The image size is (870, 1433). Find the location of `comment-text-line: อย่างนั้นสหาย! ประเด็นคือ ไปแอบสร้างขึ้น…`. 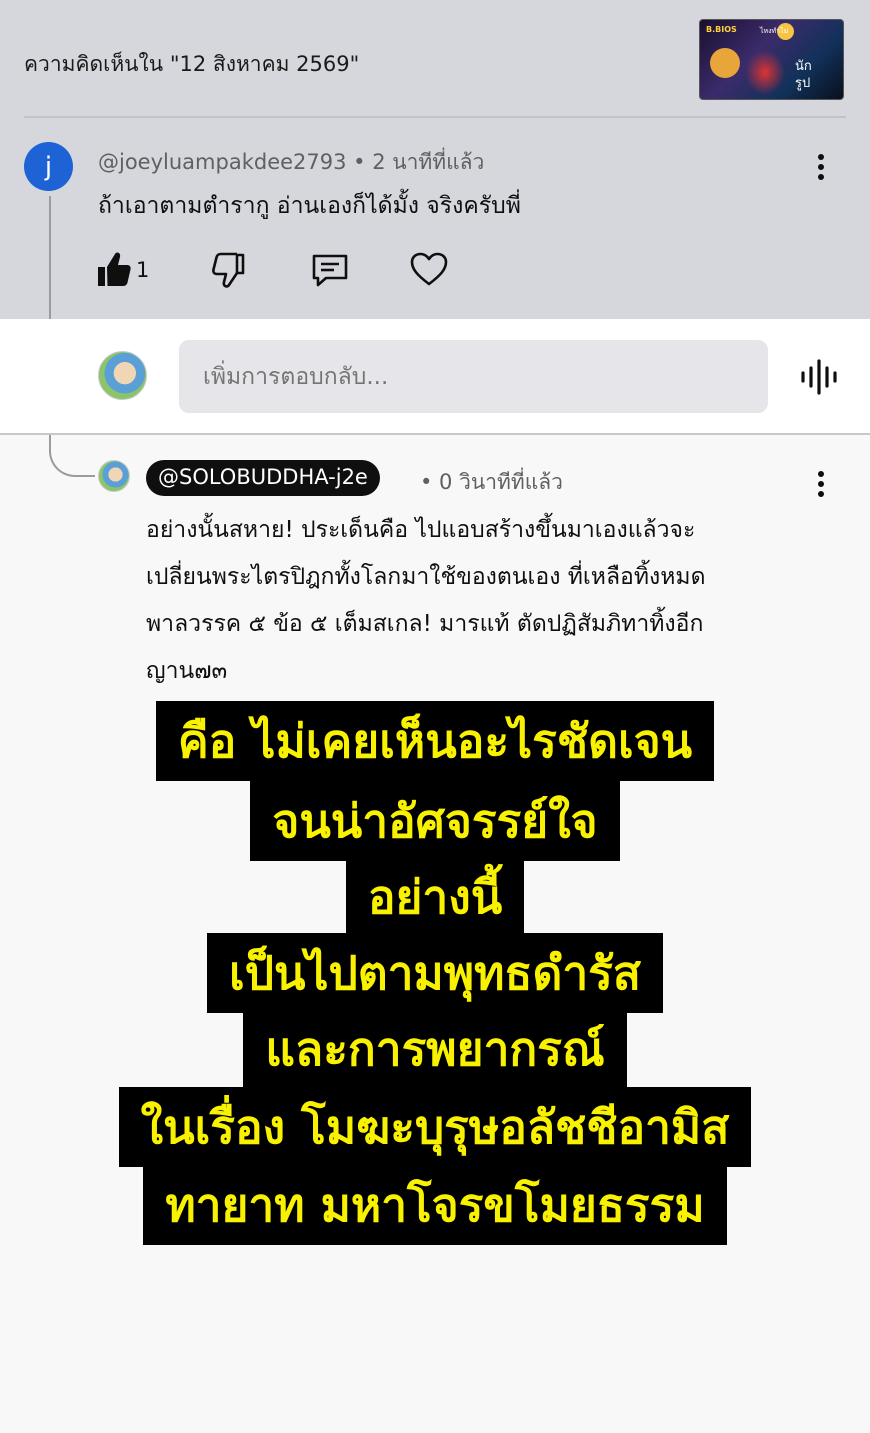

comment-text-line: อย่างนั้นสหาย! ประเด็นคือ ไปแอบสร้างขึ้น… is located at coordinates (421, 530).